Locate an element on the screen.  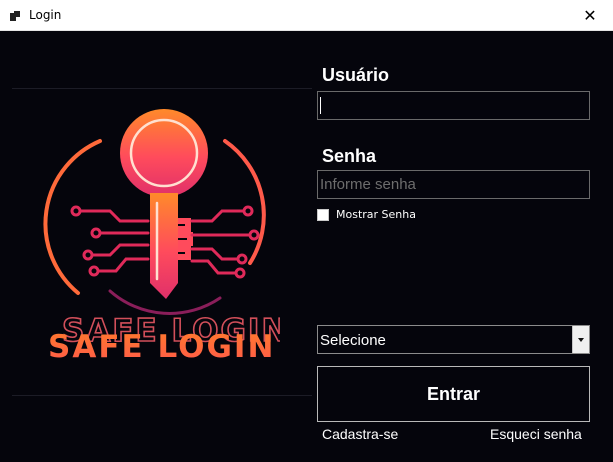
text-caret is located at coordinates (320, 105).